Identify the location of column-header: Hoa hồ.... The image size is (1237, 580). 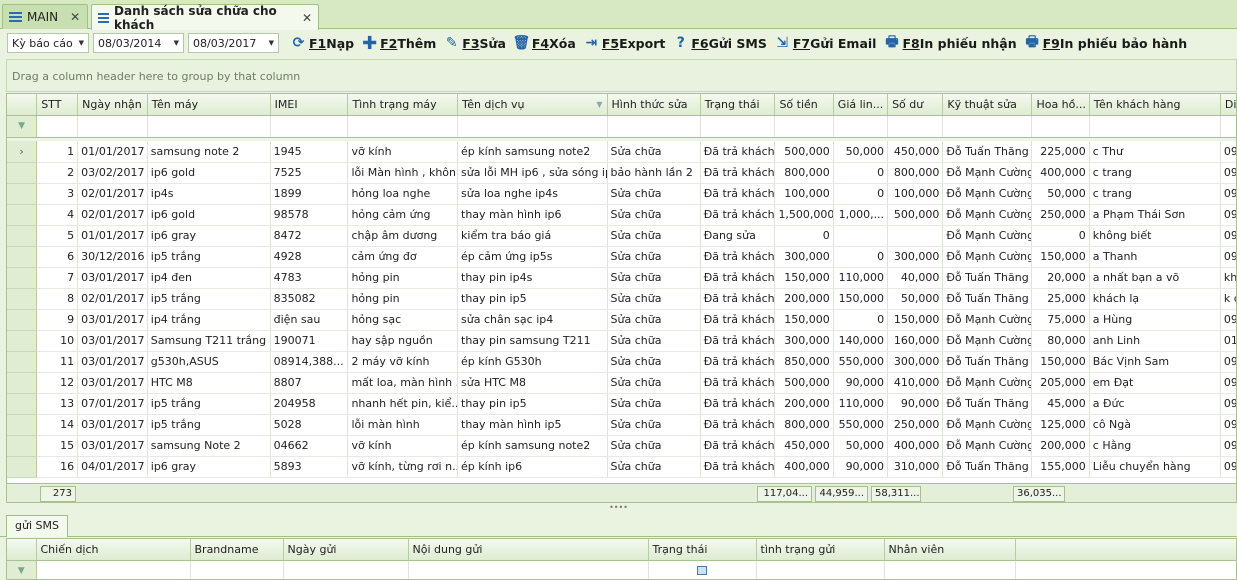
(1060, 105).